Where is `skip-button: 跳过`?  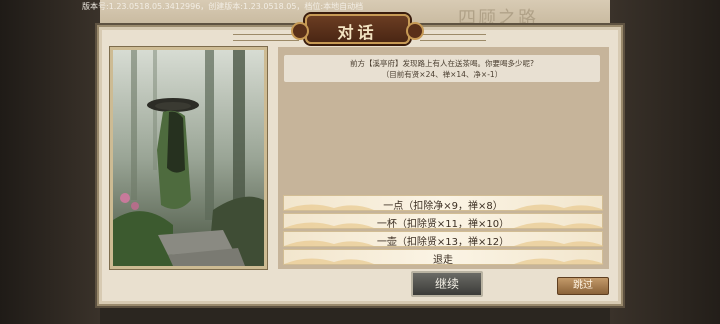
skip-button: 跳过 is located at coordinates (583, 286).